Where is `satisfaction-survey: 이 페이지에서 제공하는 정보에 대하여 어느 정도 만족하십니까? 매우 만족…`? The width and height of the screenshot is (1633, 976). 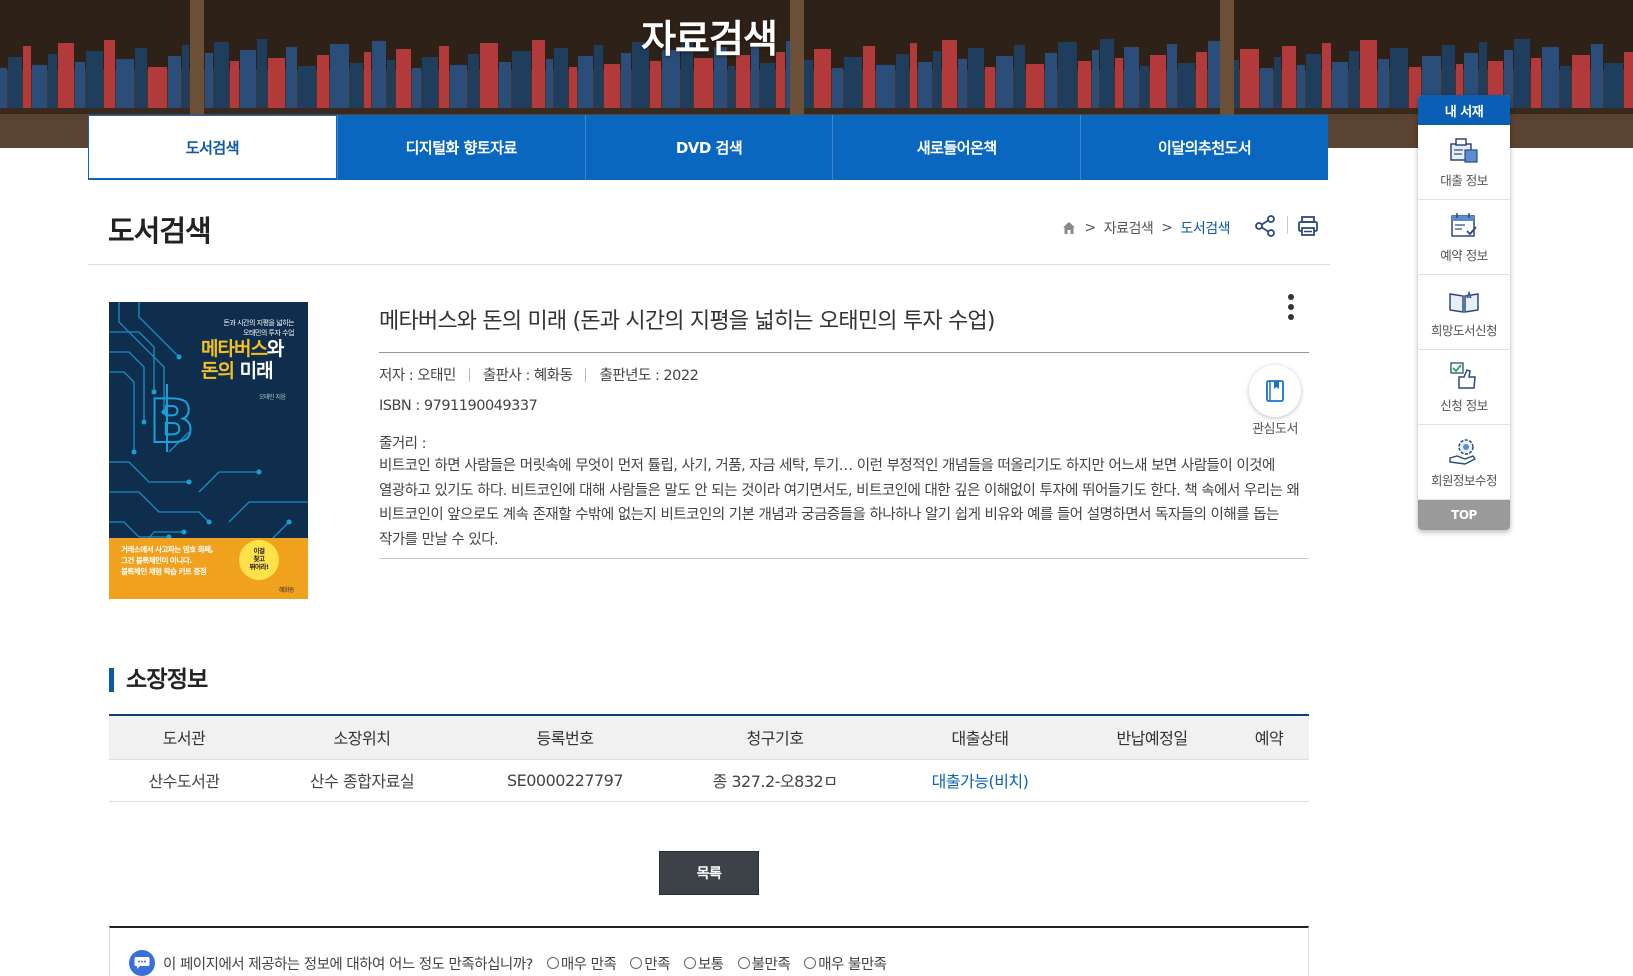
satisfaction-survey: 이 페이지에서 제공하는 정보에 대하여 어느 정도 만족하십니까? 매우 만족… is located at coordinates (709, 951).